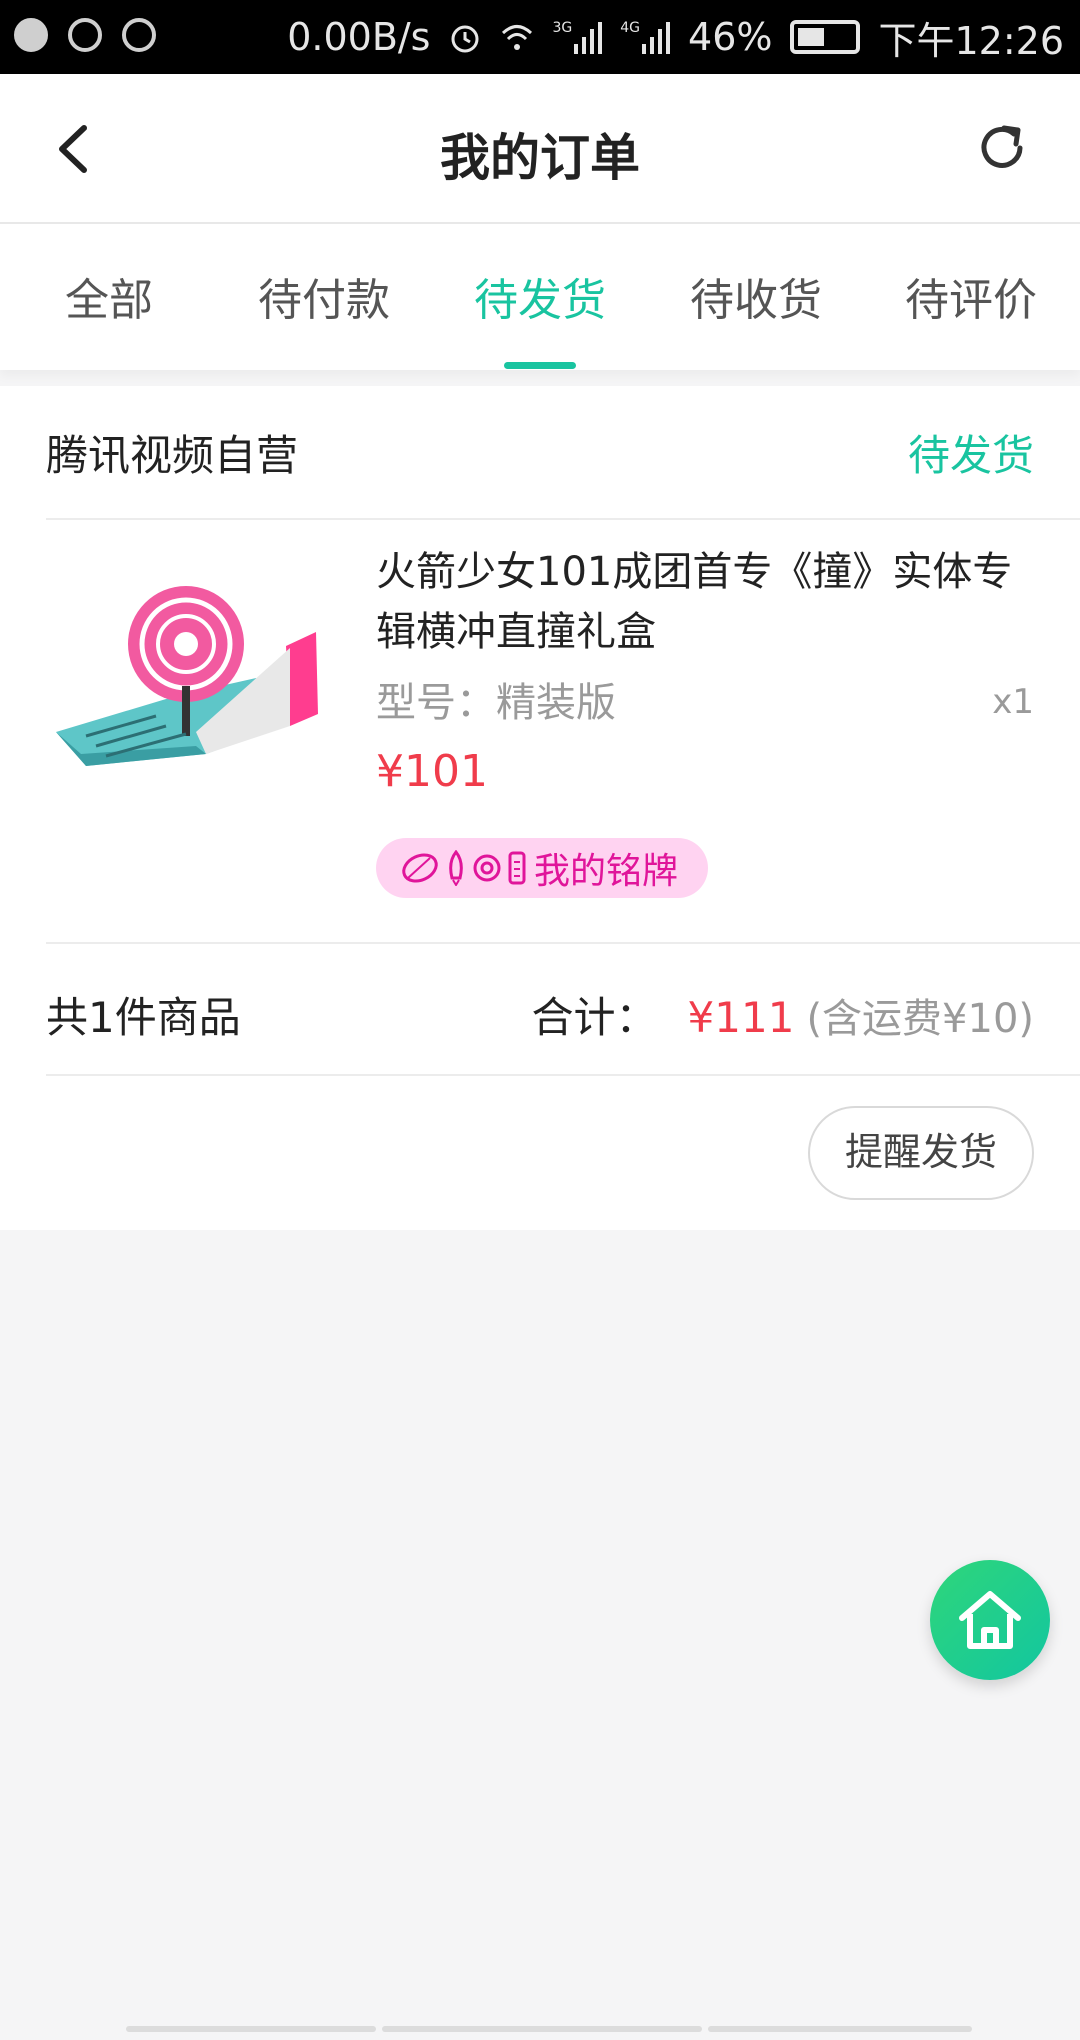 The height and width of the screenshot is (2040, 1080). What do you see at coordinates (540, 37) in the screenshot?
I see `status-bar: 0.00B/s 3G 4G 46% 下午12:26` at bounding box center [540, 37].